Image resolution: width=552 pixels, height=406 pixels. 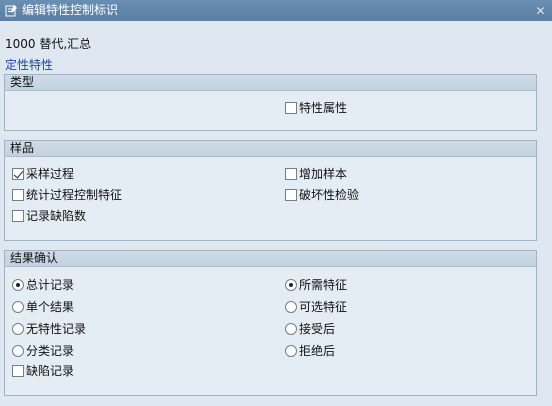 I want to click on type-group-header: 类型, so click(x=270, y=83).